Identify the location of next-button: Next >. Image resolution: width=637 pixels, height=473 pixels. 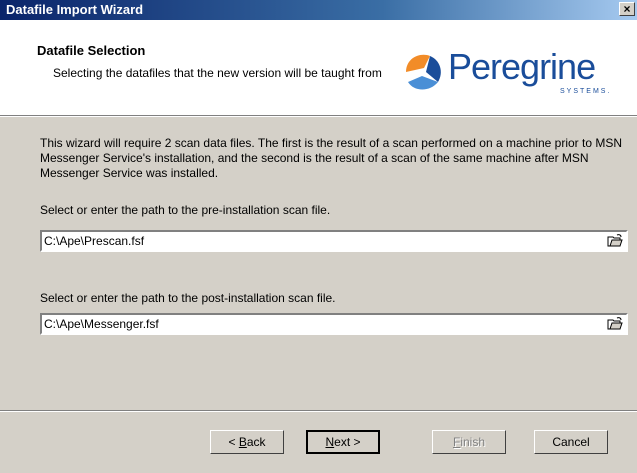
(343, 442).